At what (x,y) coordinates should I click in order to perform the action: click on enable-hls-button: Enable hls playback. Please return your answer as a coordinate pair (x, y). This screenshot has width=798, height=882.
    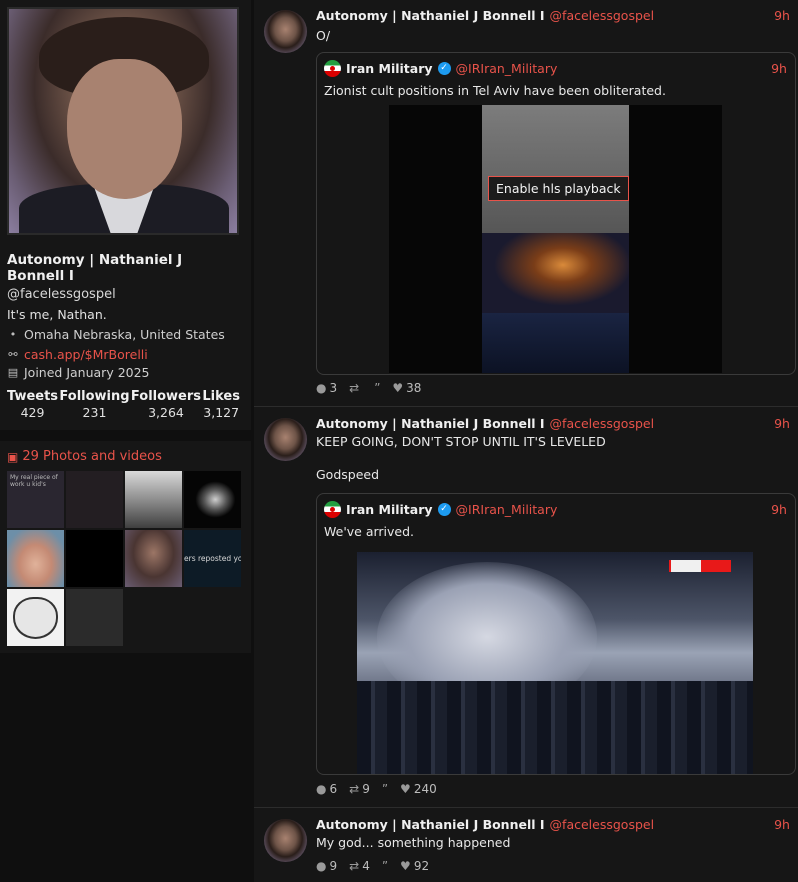
    Looking at the image, I should click on (558, 188).